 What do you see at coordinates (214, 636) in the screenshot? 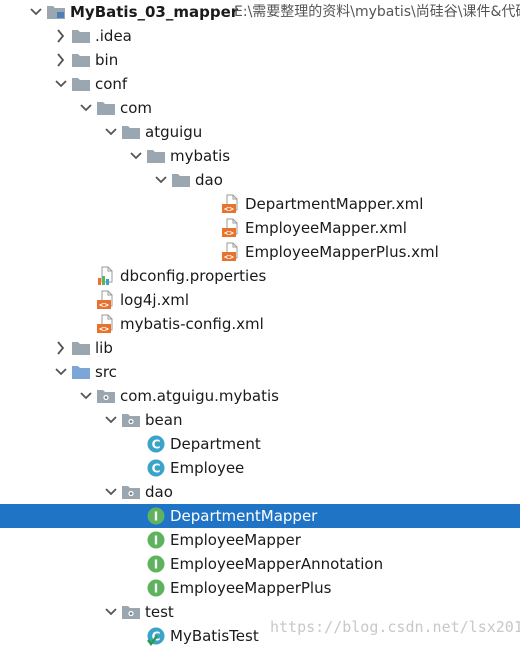
I see `tree-item-label: MyBatisTest` at bounding box center [214, 636].